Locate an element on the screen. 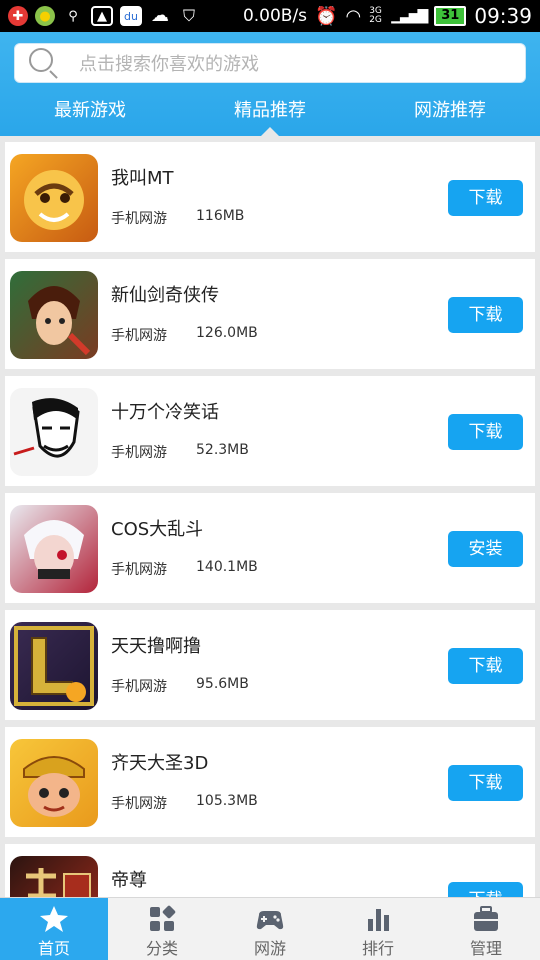 Image resolution: width=540 pixels, height=960 pixels. gamepad-icon is located at coordinates (270, 920).